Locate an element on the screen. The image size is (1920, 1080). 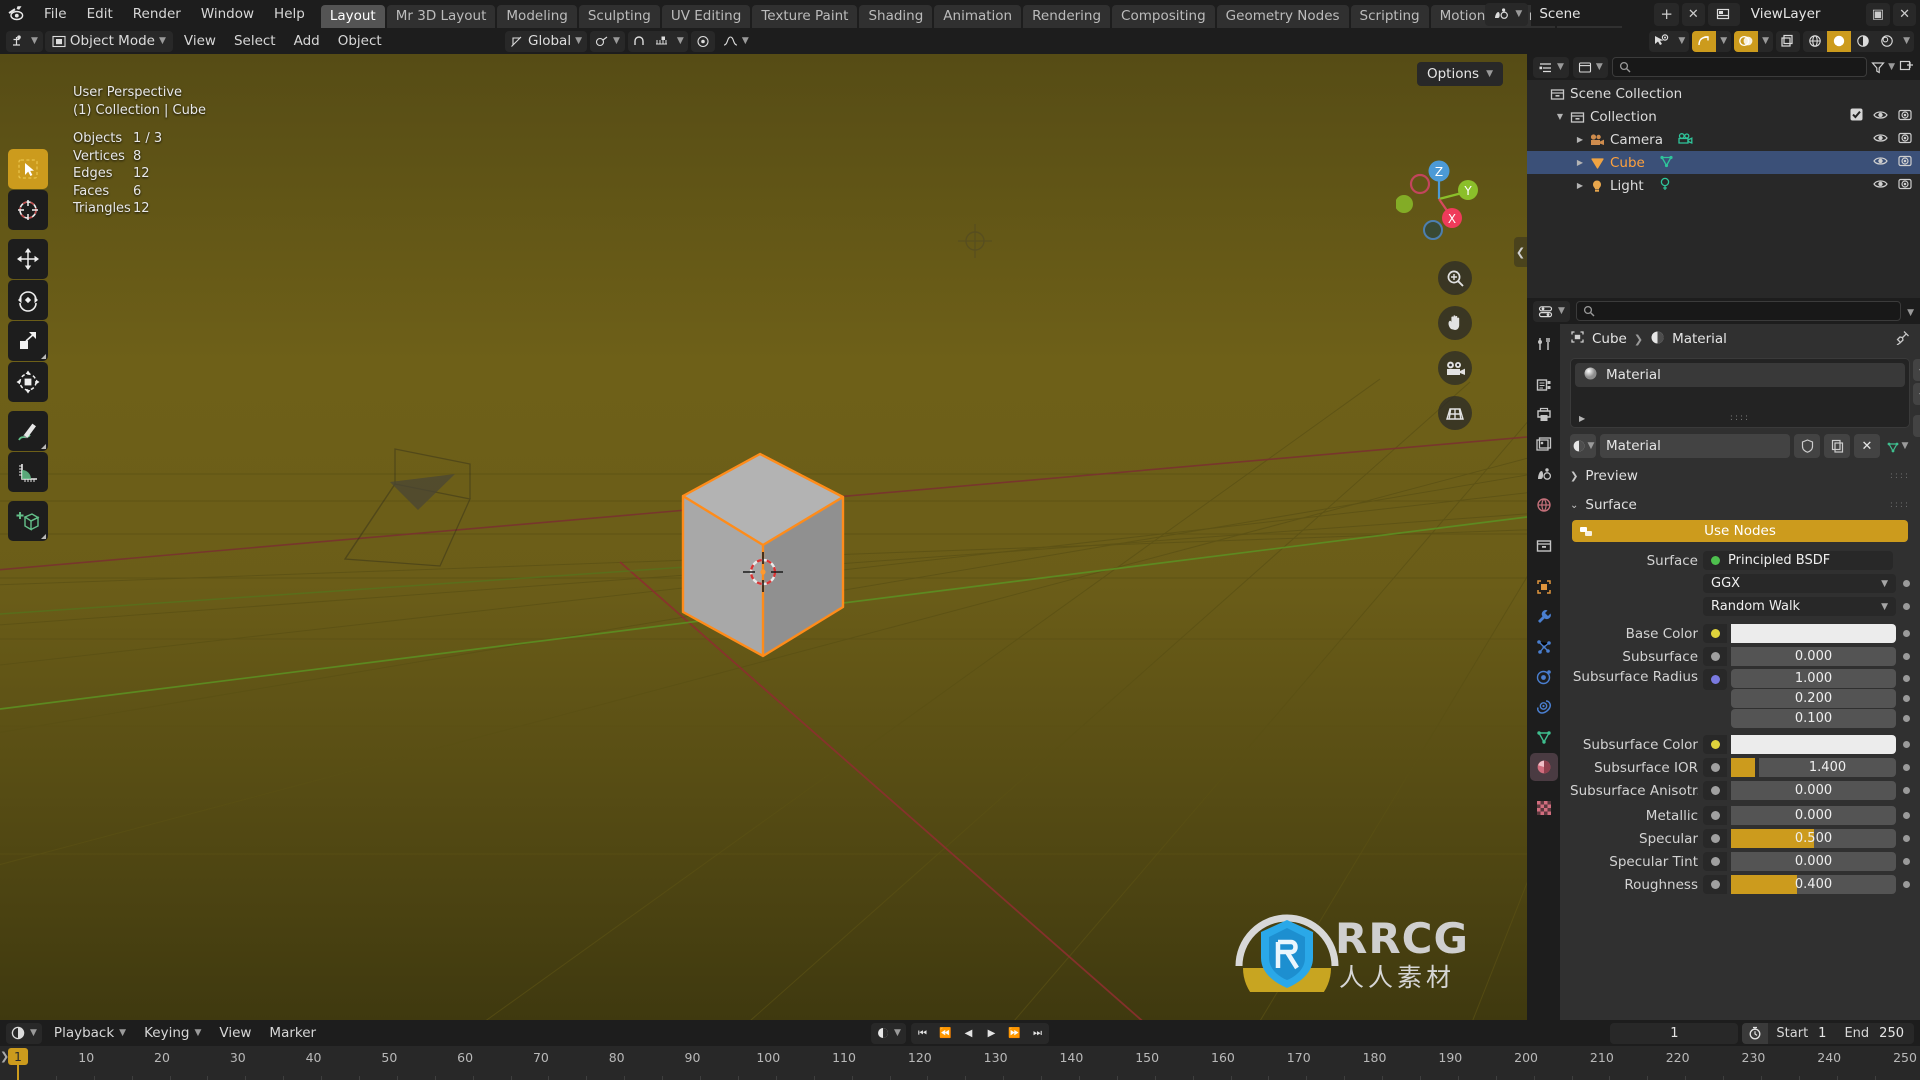
add-material-slot-button: + is located at coordinates (1916, 370).